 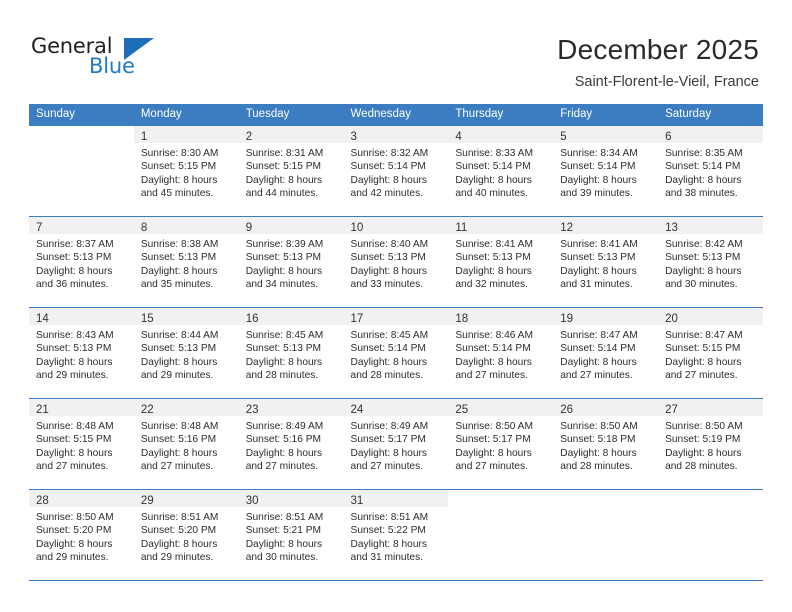 What do you see at coordinates (357, 501) in the screenshot?
I see `day-number: 31` at bounding box center [357, 501].